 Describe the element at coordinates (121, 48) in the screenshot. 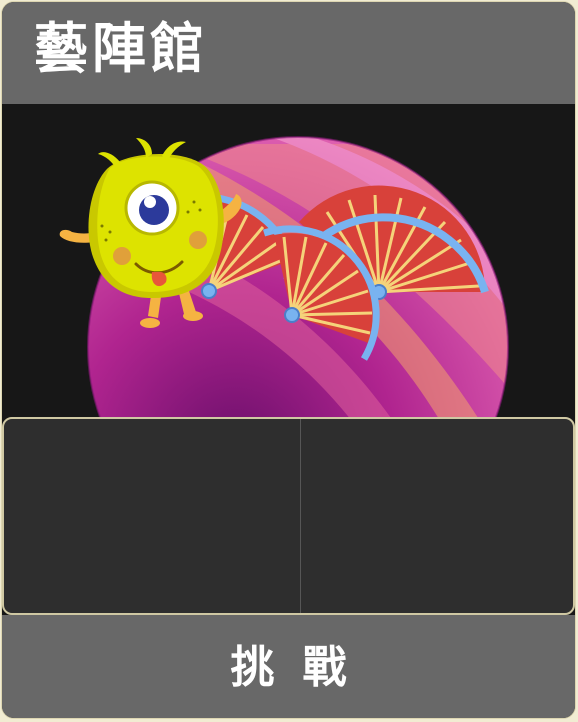

I see `card-title: 藝陣館` at that location.